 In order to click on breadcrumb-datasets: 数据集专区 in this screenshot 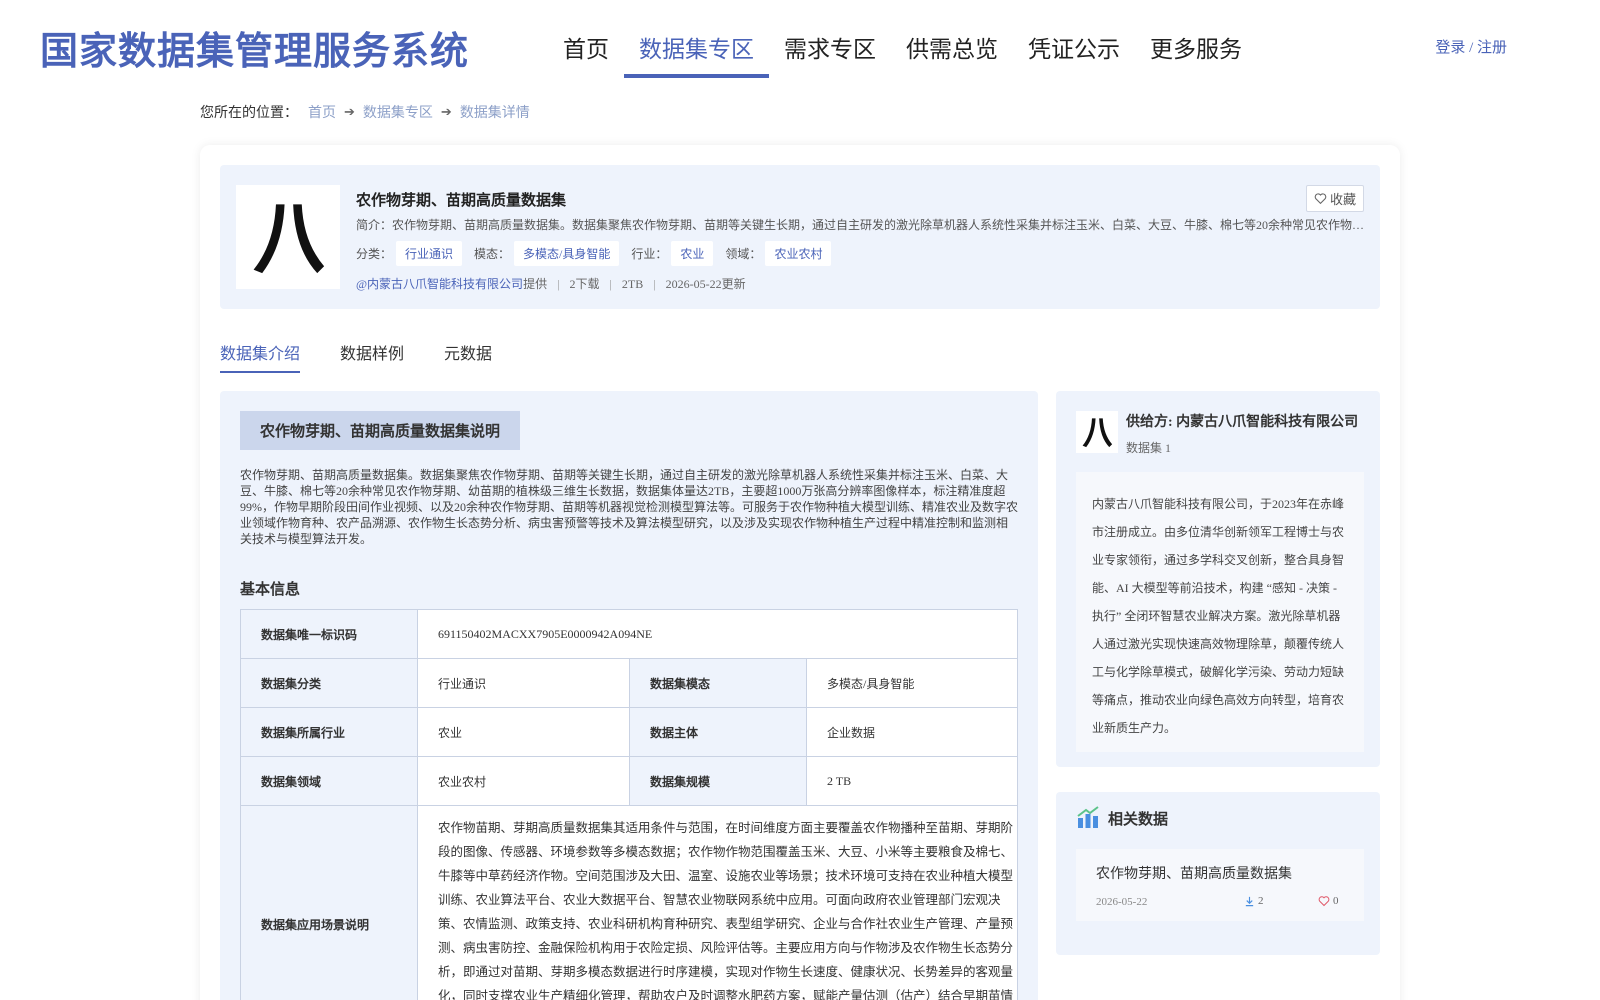, I will do `click(398, 112)`.